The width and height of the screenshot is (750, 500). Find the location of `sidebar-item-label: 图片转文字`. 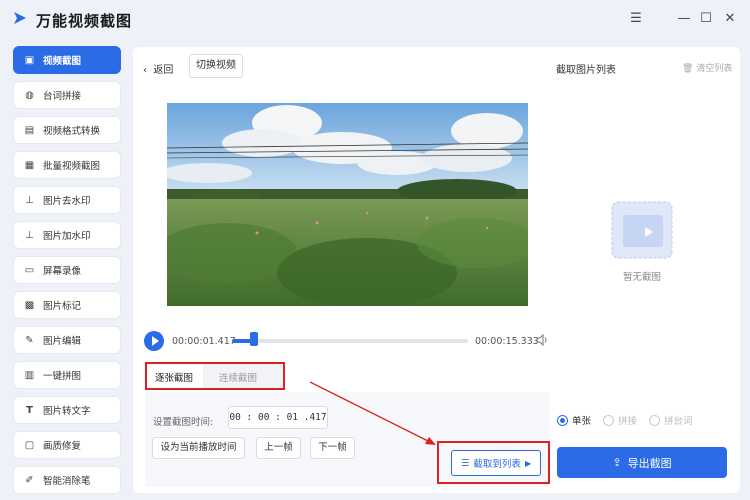

sidebar-item-label: 图片转文字 is located at coordinates (67, 411).